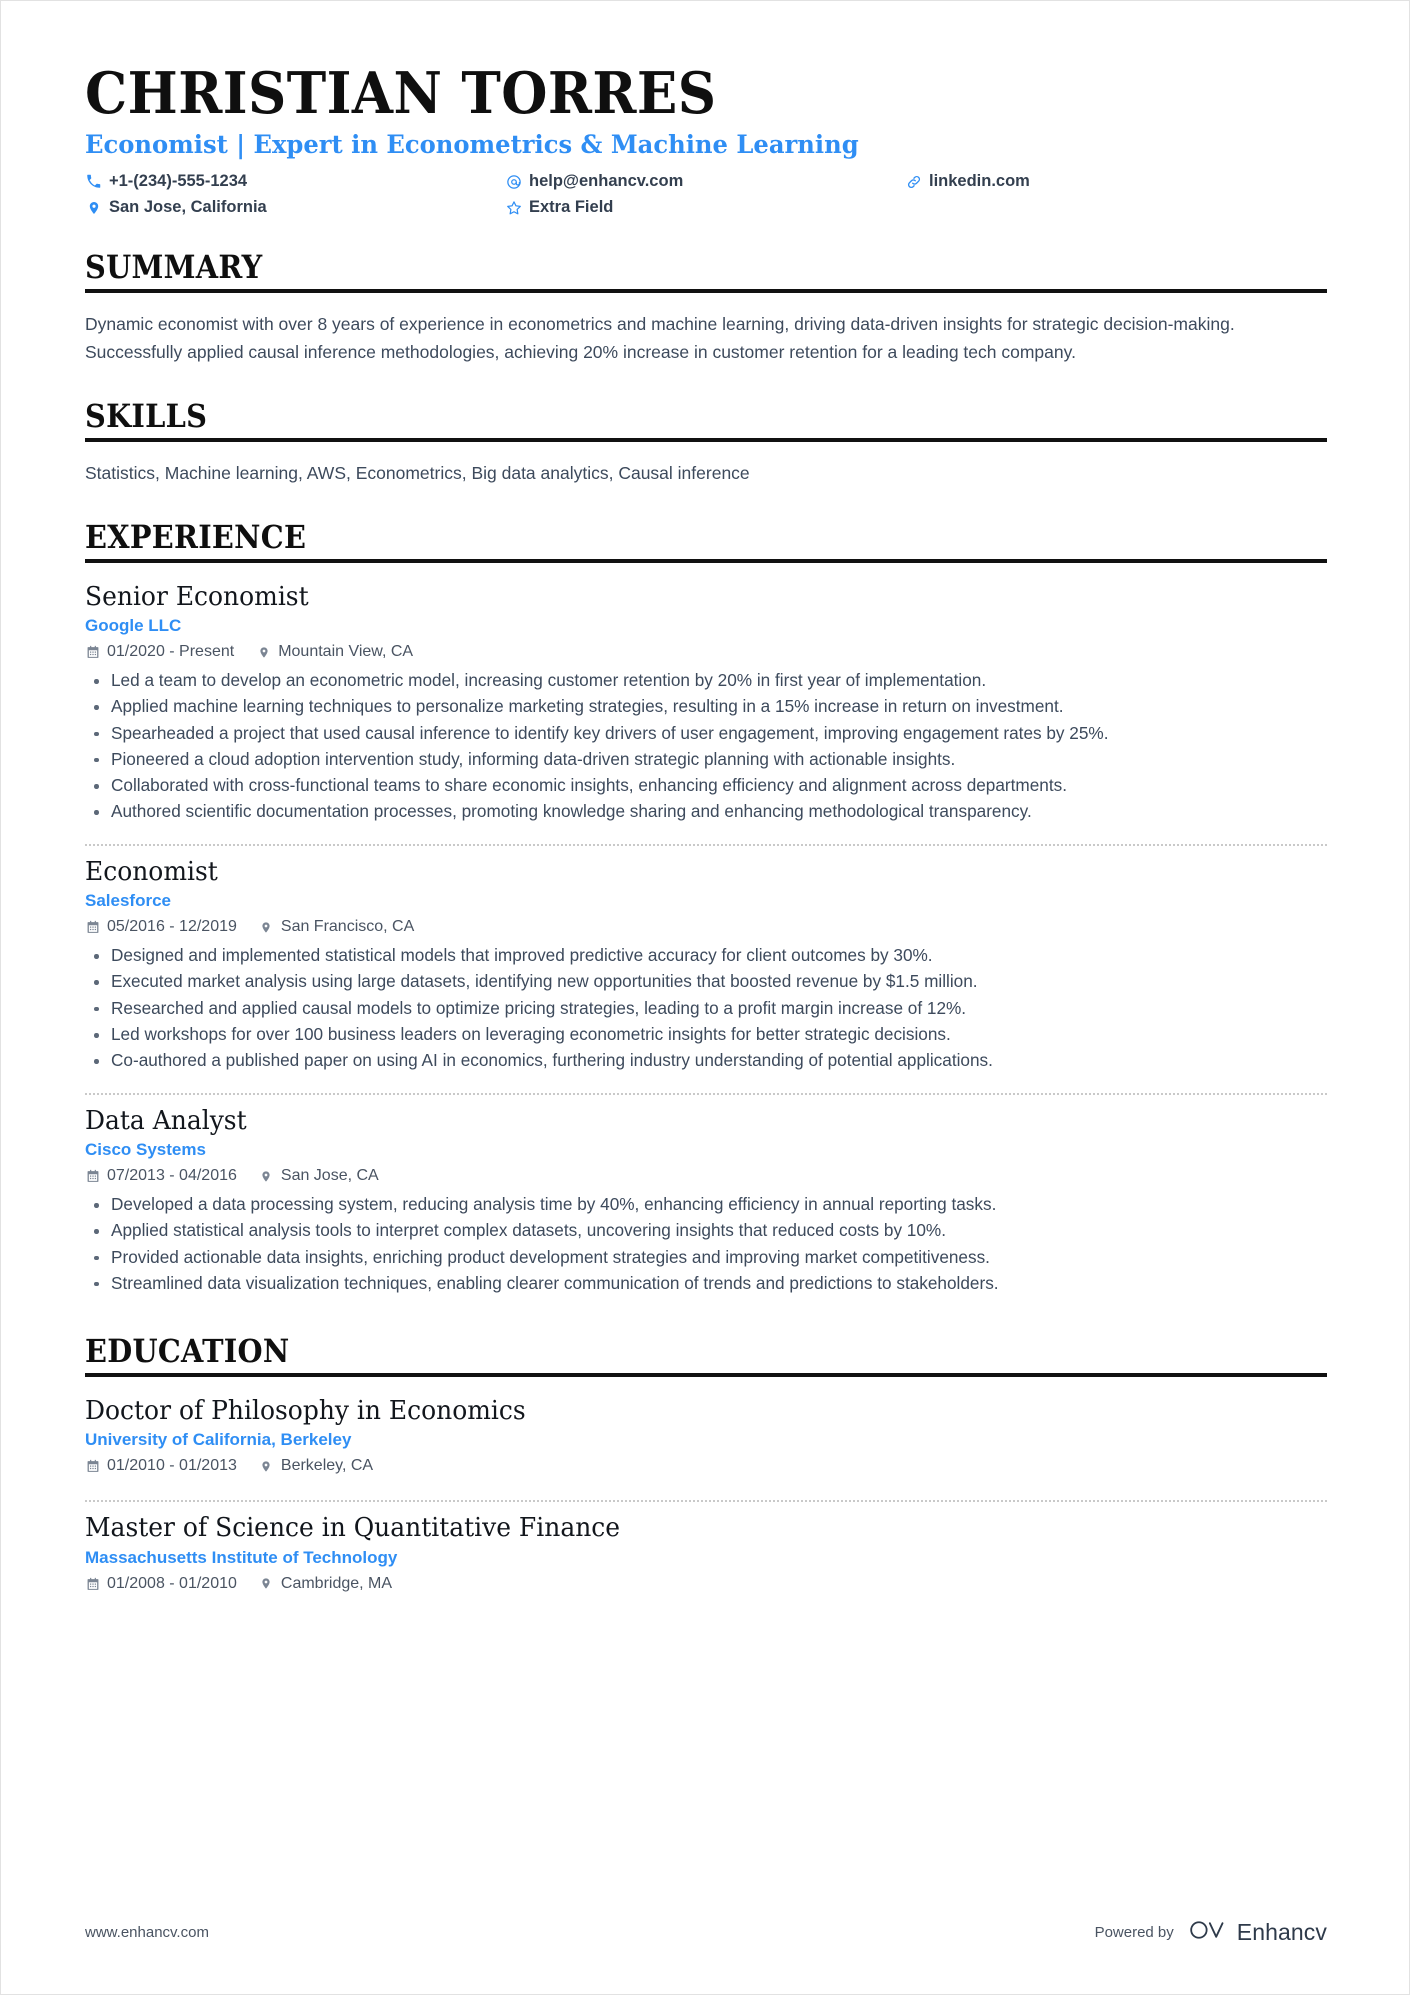  Describe the element at coordinates (196, 537) in the screenshot. I see `section-title-experience: EXPERIENCE` at that location.